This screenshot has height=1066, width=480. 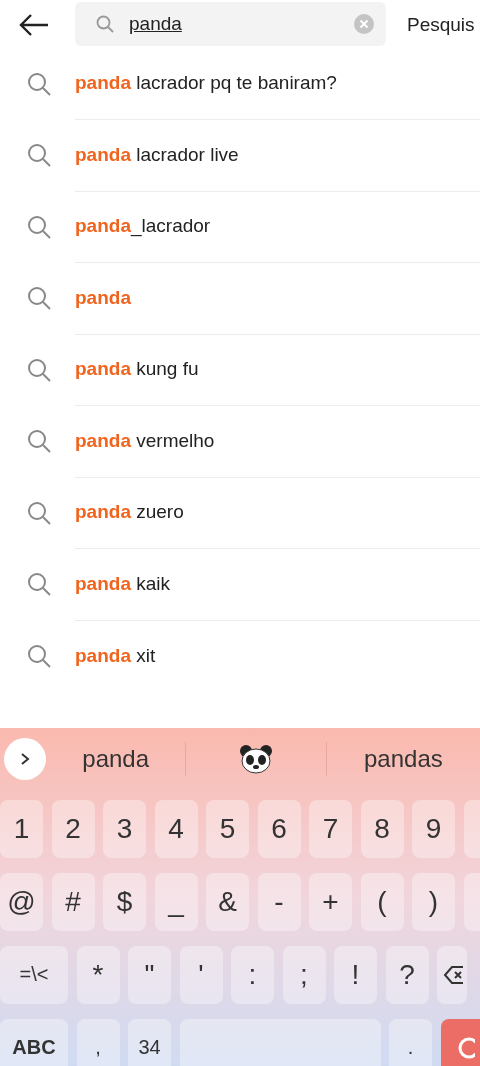 What do you see at coordinates (382, 901) in the screenshot?
I see `keyboard-key: (` at bounding box center [382, 901].